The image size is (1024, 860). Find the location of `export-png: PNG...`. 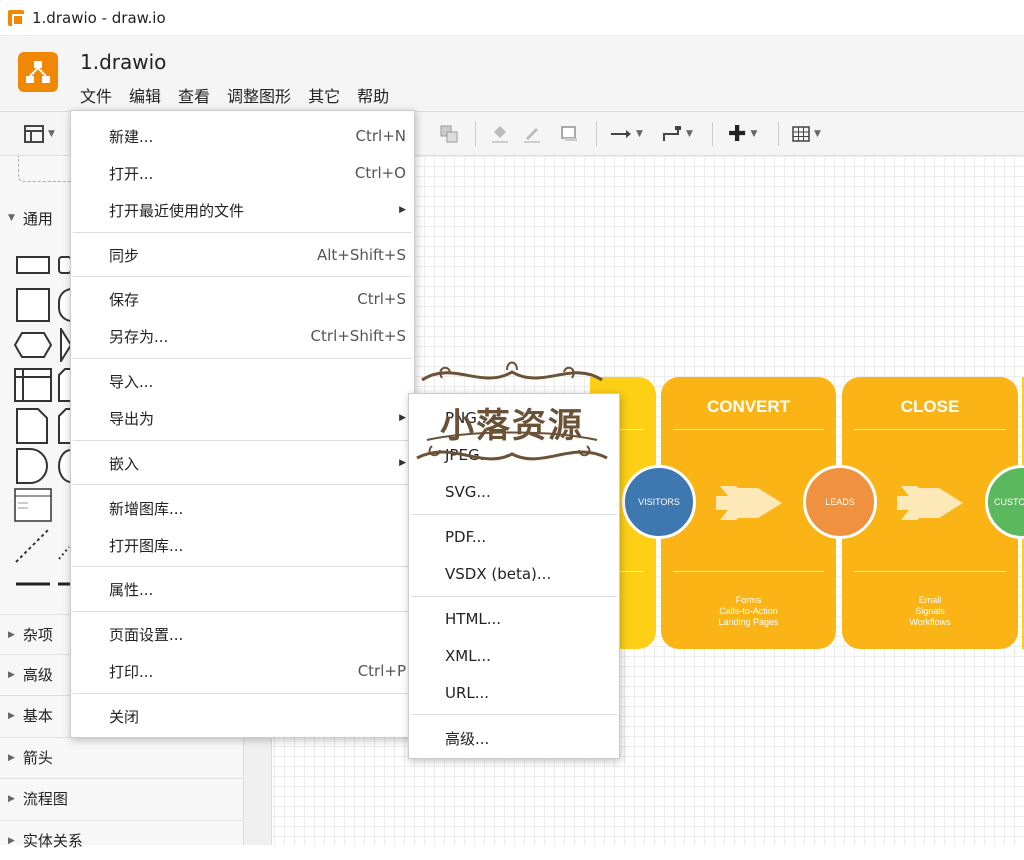

export-png: PNG... is located at coordinates (514, 418).